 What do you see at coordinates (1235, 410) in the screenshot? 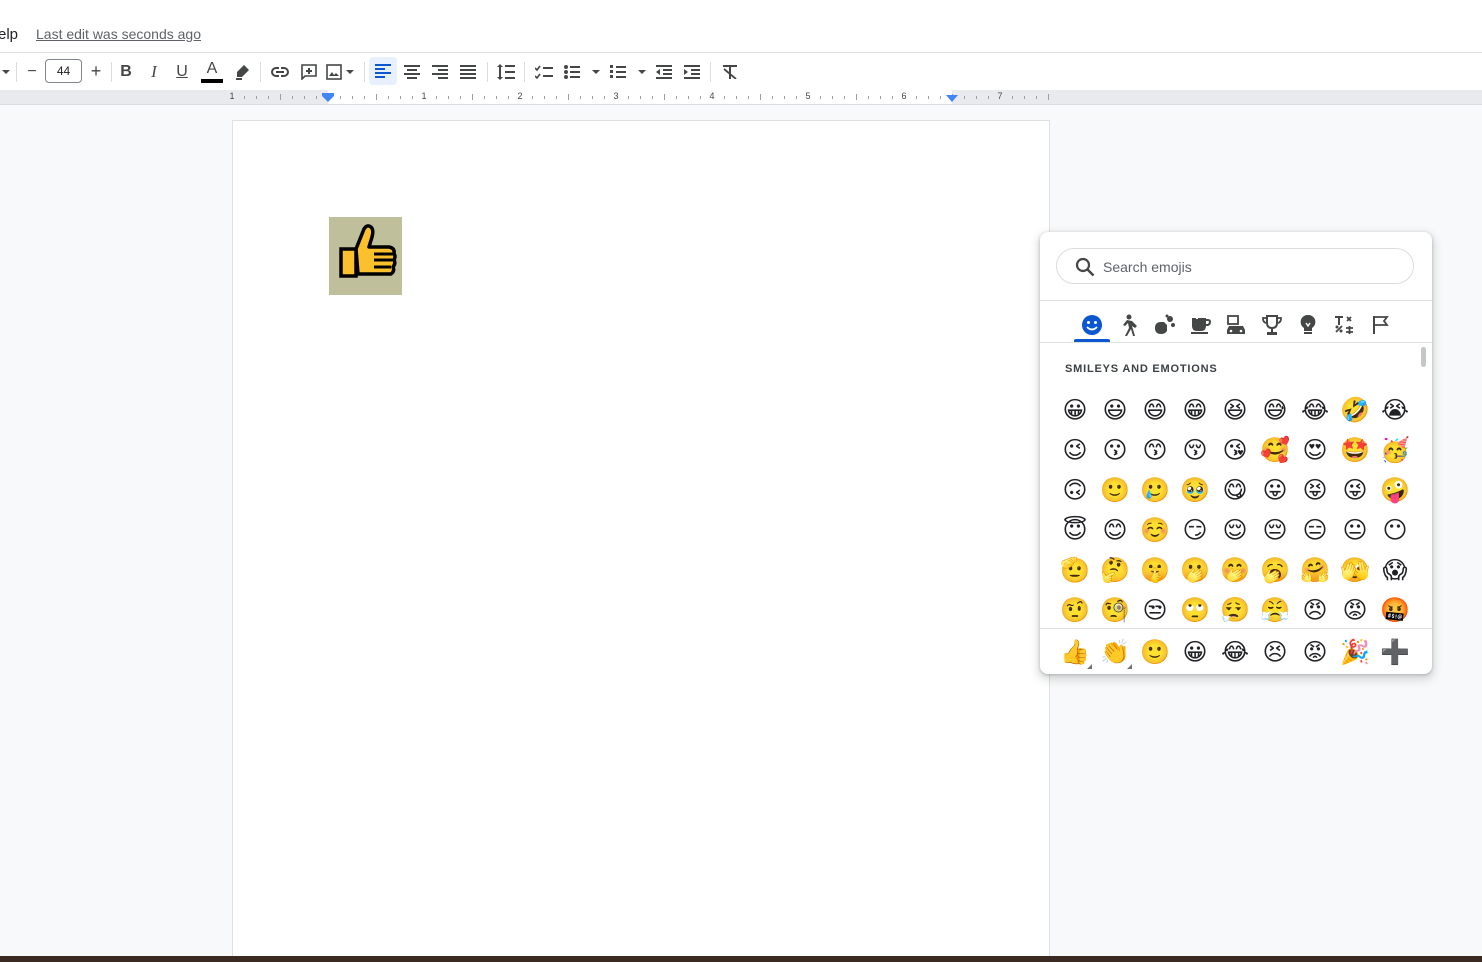
I see `emoji-button: 😆` at bounding box center [1235, 410].